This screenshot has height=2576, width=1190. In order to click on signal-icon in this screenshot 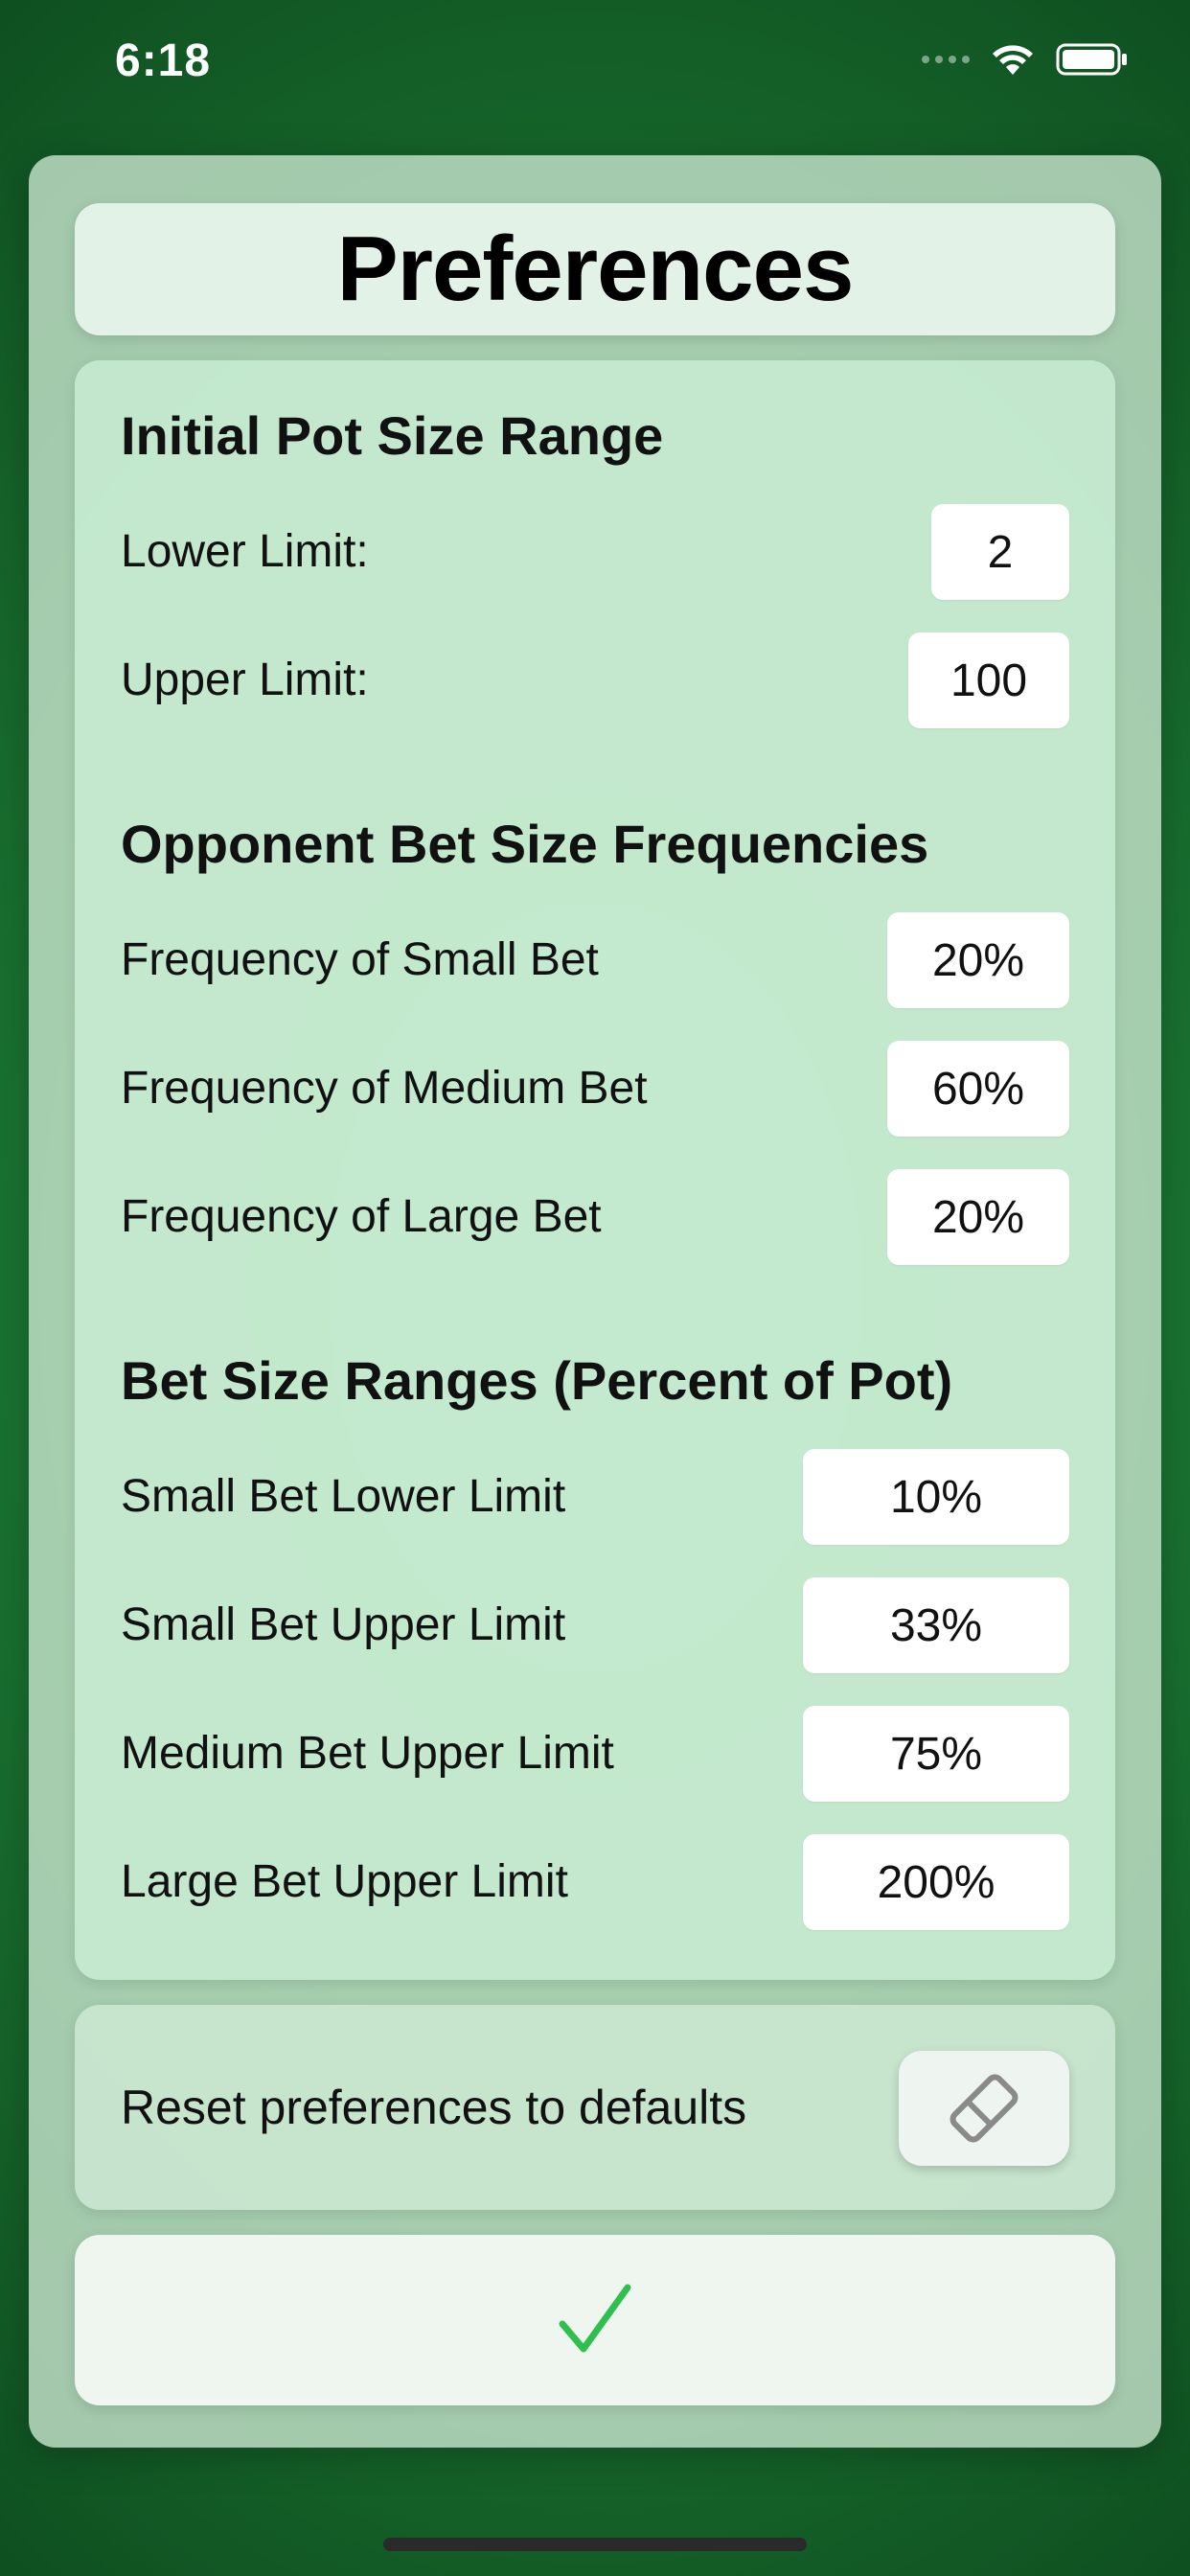, I will do `click(946, 59)`.